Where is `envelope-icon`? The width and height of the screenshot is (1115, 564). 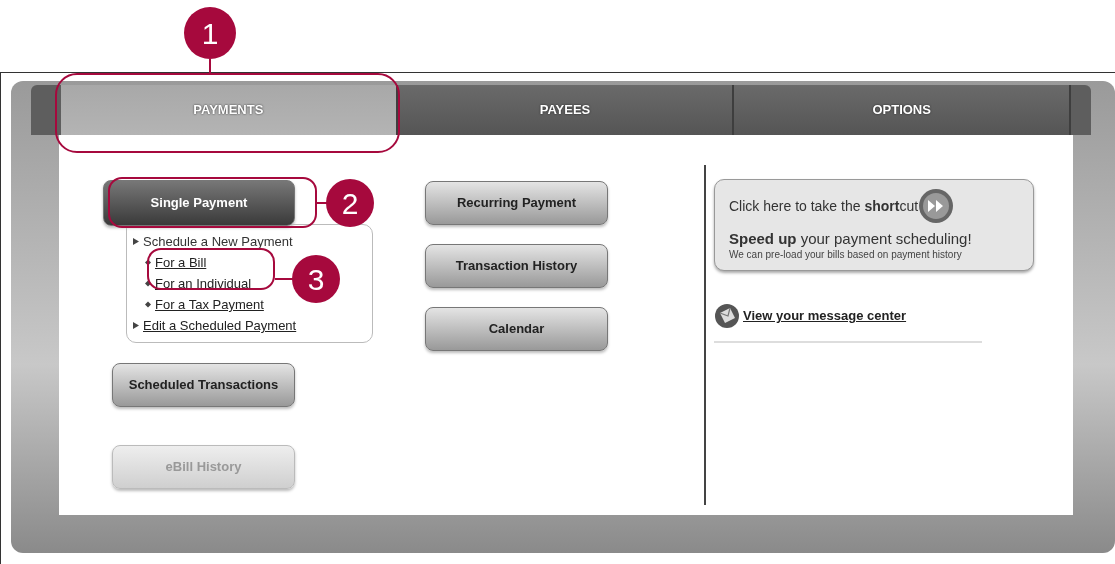
envelope-icon is located at coordinates (727, 316).